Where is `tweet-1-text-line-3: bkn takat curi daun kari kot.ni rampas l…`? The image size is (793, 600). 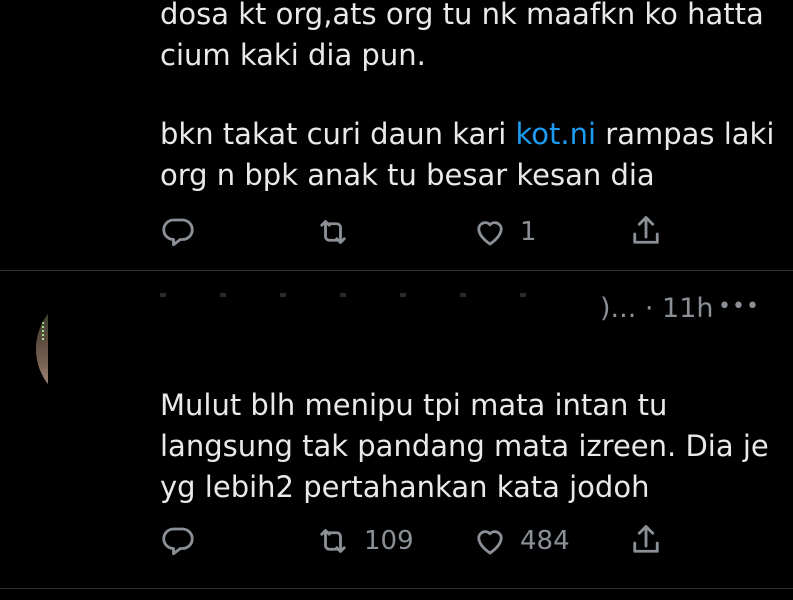 tweet-1-text-line-3: bkn takat curi daun kari kot.ni rampas l… is located at coordinates (467, 134).